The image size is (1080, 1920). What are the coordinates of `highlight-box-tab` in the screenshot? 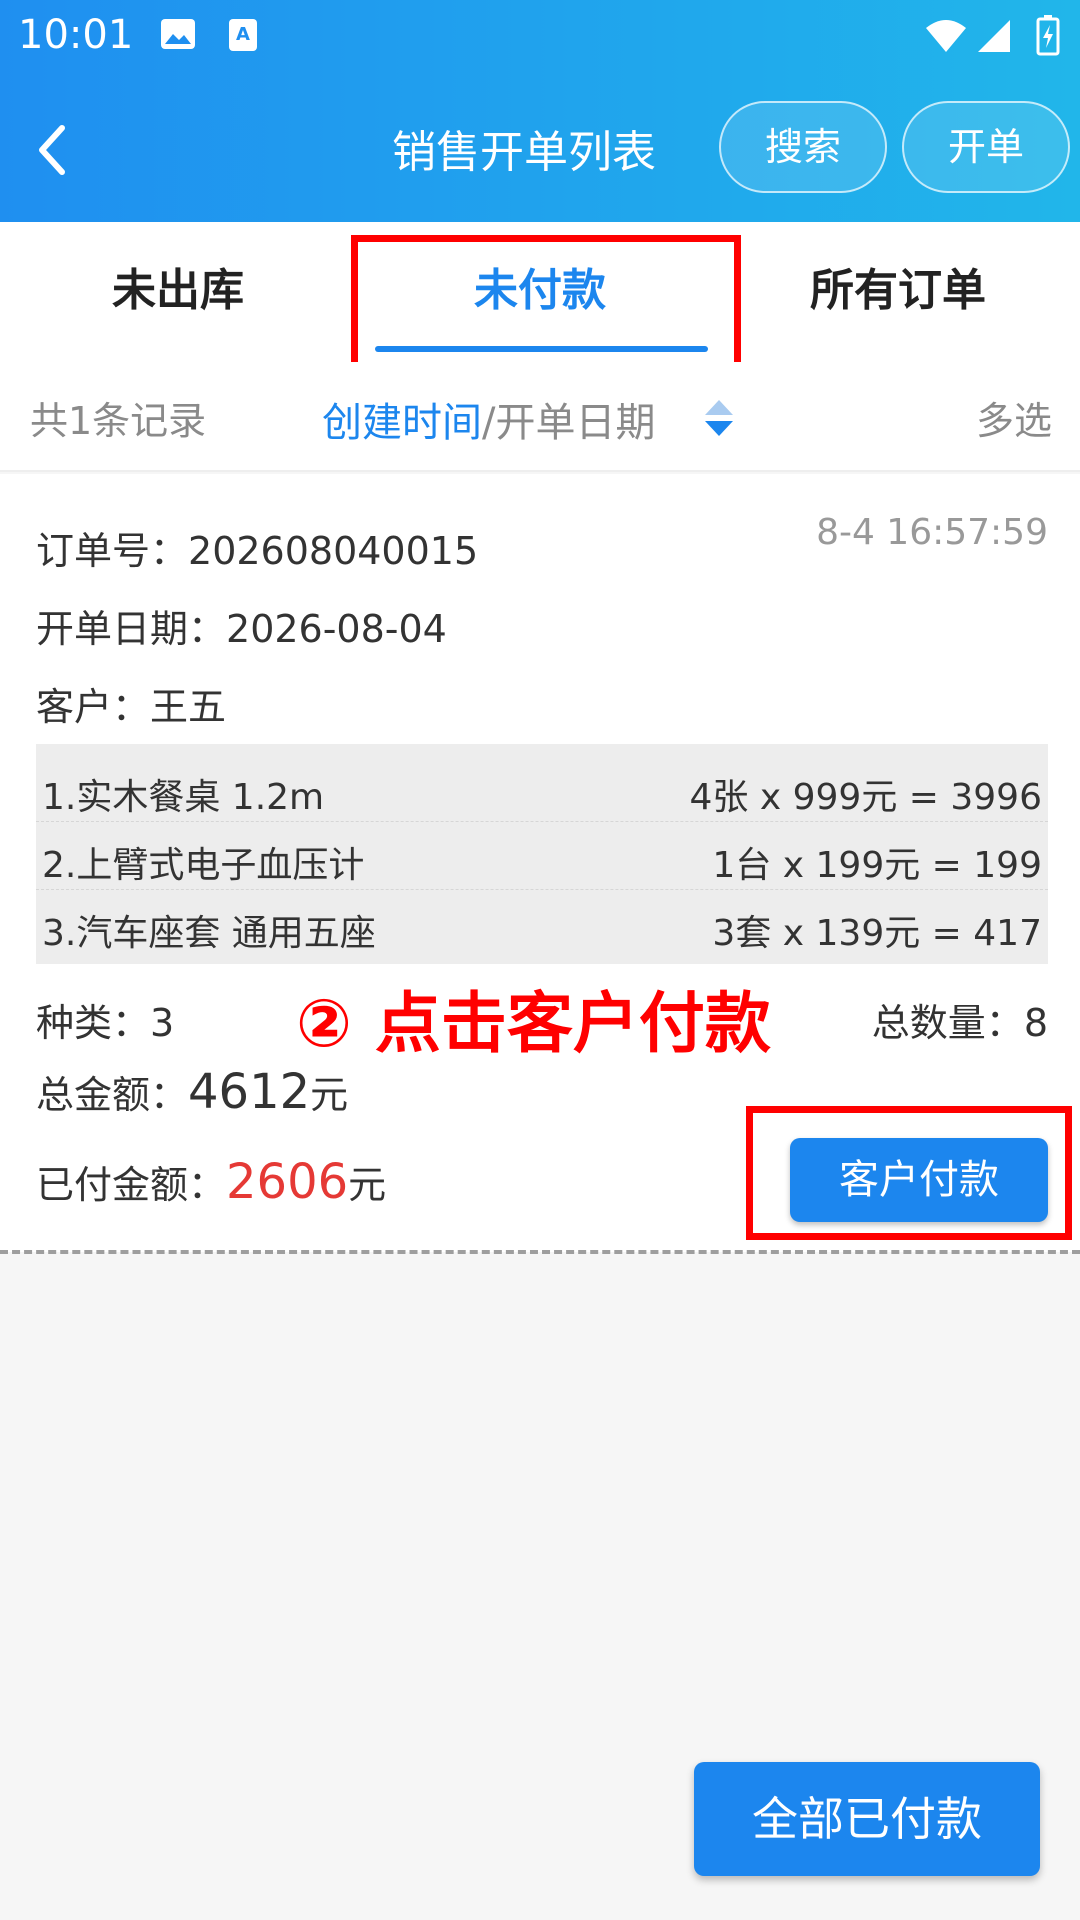 It's located at (546, 305).